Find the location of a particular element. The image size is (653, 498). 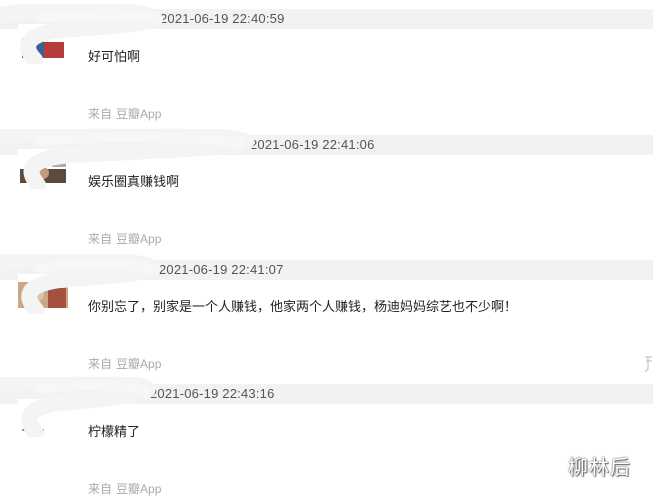

comment-text: 柠檬精了 is located at coordinates (114, 431).